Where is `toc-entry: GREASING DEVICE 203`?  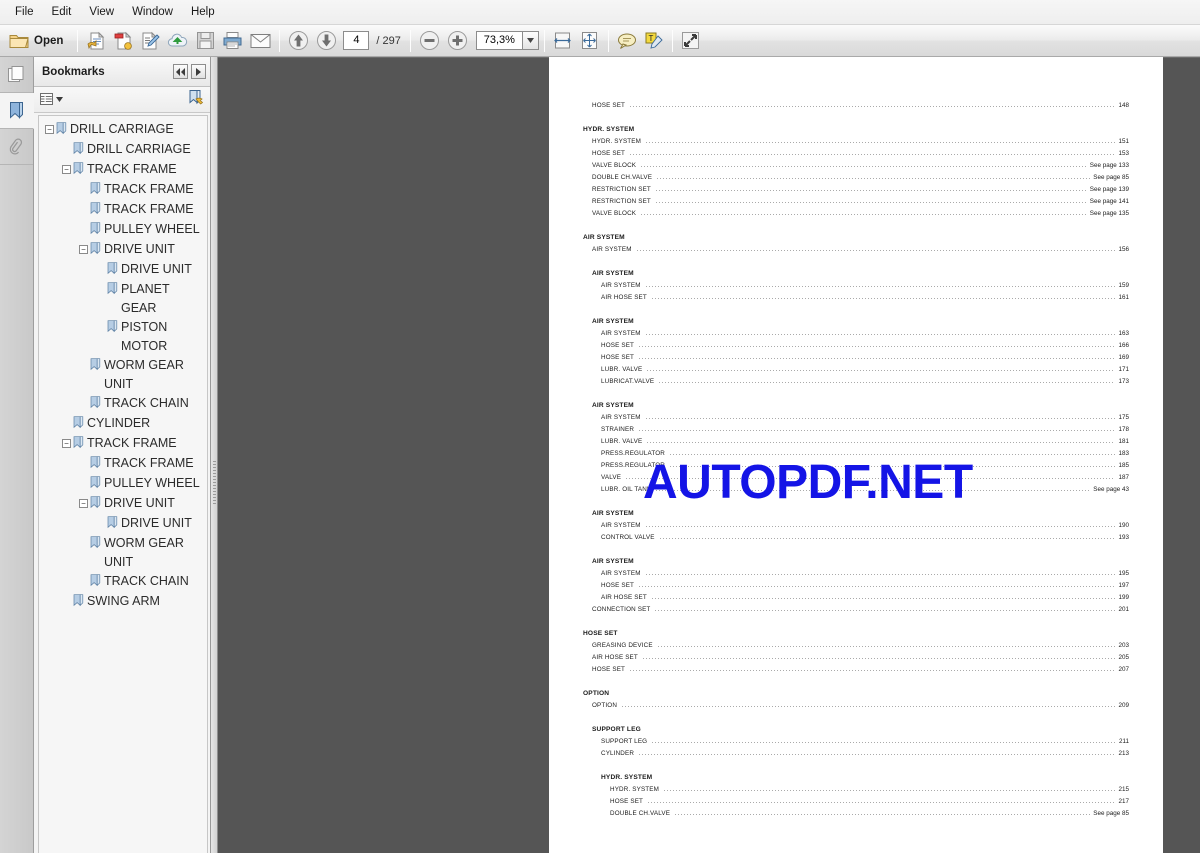 toc-entry: GREASING DEVICE 203 is located at coordinates (856, 643).